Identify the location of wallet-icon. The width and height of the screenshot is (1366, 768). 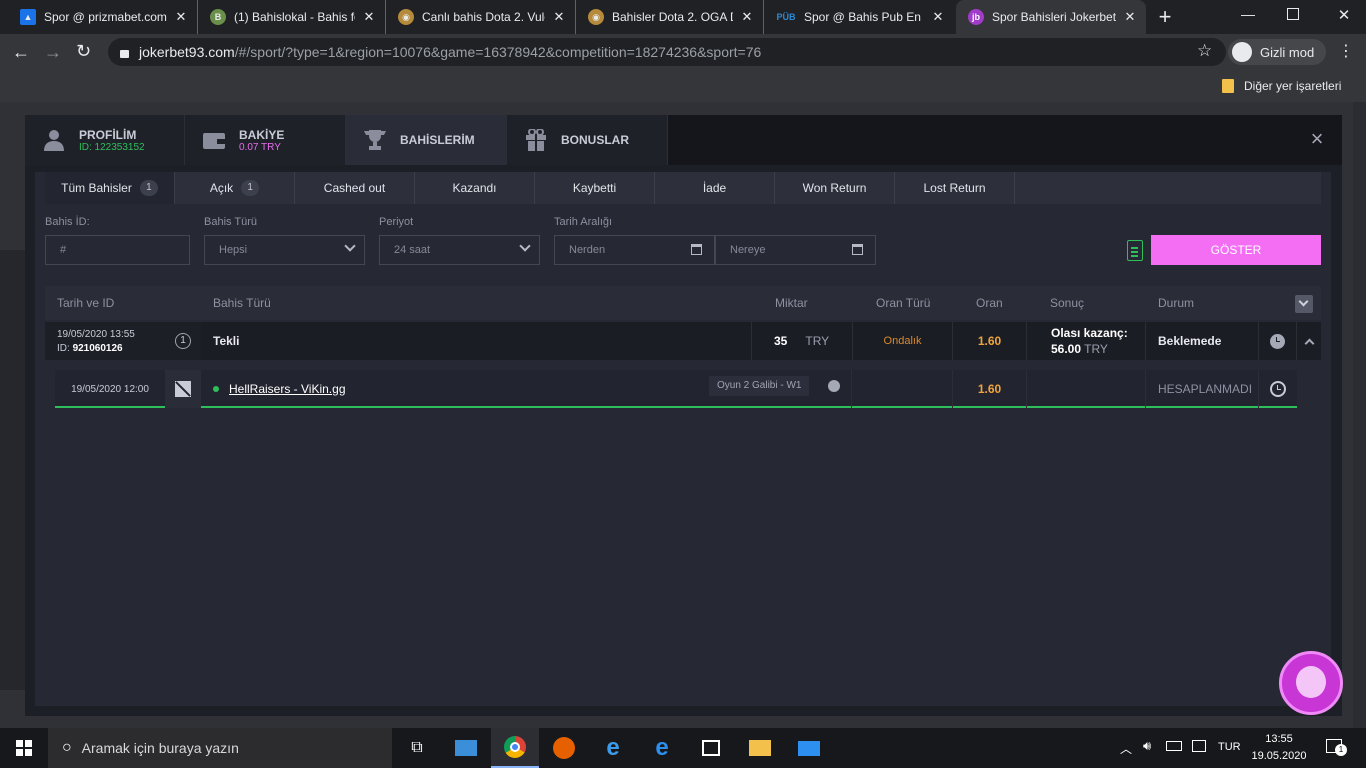
(214, 140).